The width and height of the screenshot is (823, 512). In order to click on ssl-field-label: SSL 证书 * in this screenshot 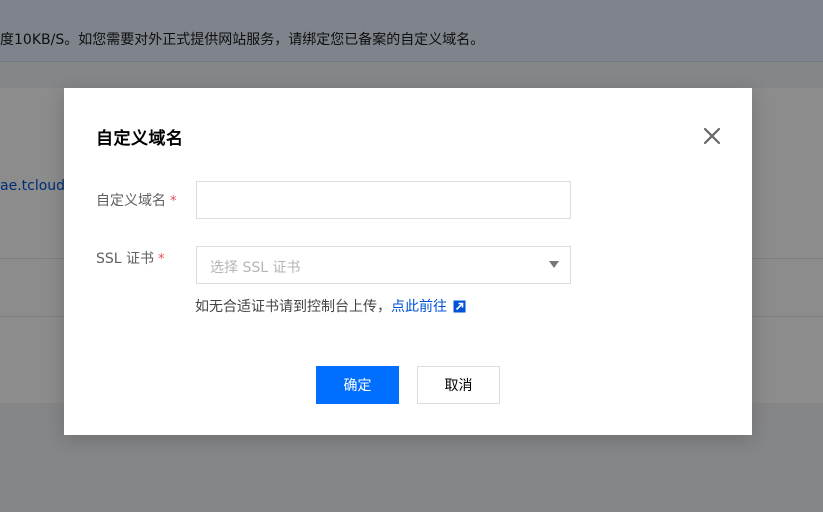, I will do `click(130, 258)`.